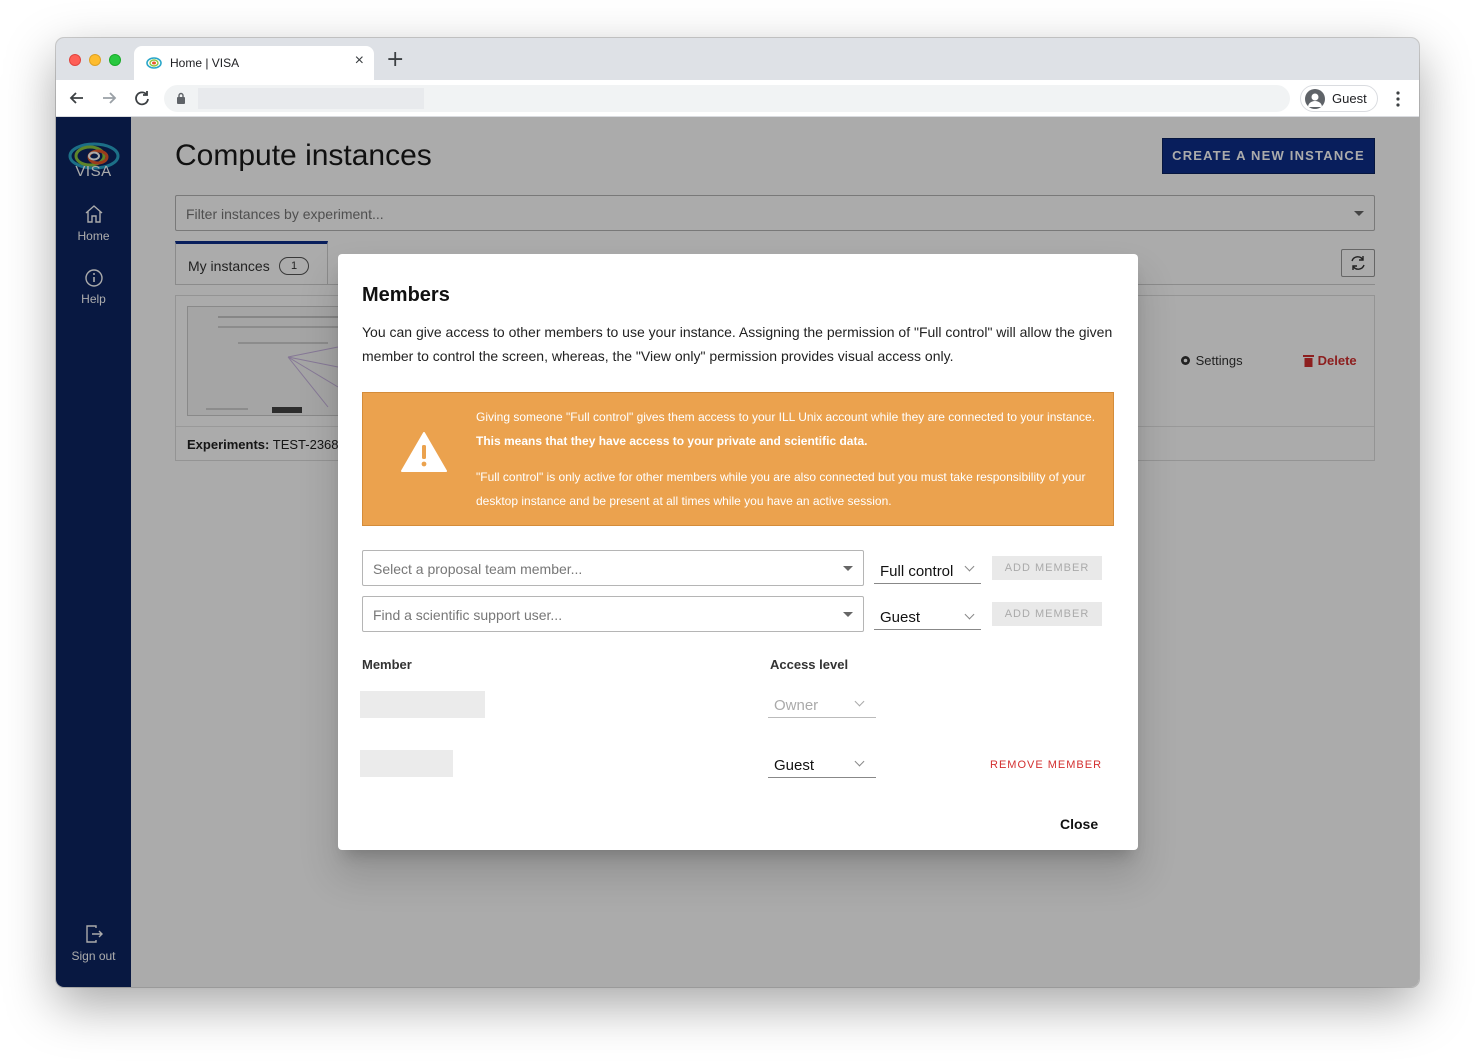 This screenshot has height=1061, width=1475. What do you see at coordinates (311, 98) in the screenshot?
I see `url-redacted` at bounding box center [311, 98].